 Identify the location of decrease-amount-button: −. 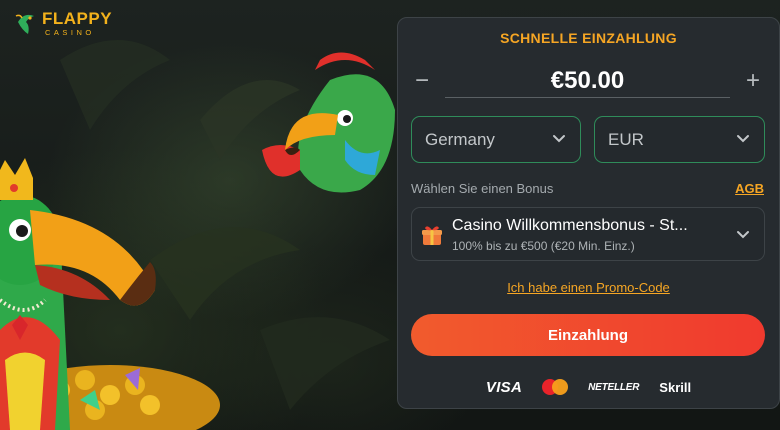
(422, 81).